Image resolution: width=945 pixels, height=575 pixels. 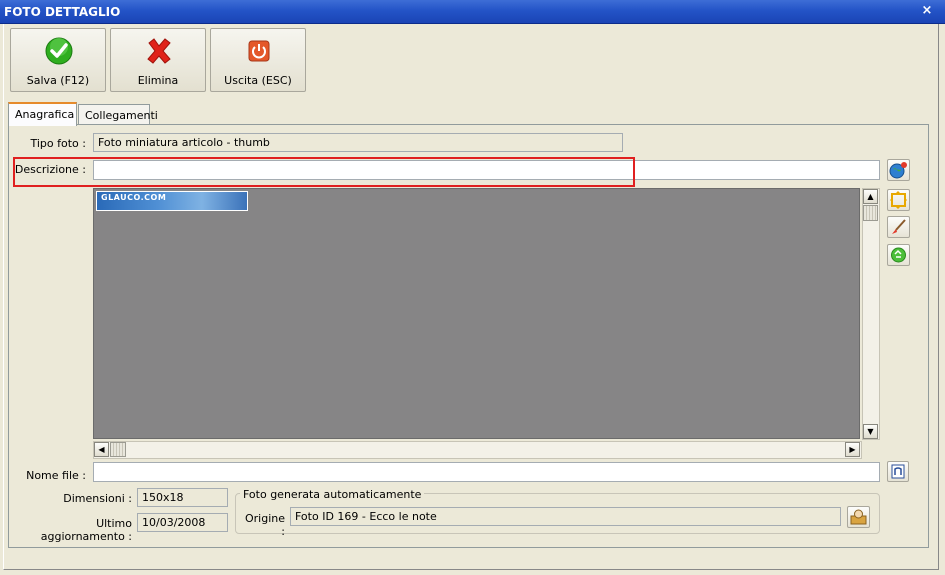 I want to click on tab-label: Anagrafica, so click(x=45, y=114).